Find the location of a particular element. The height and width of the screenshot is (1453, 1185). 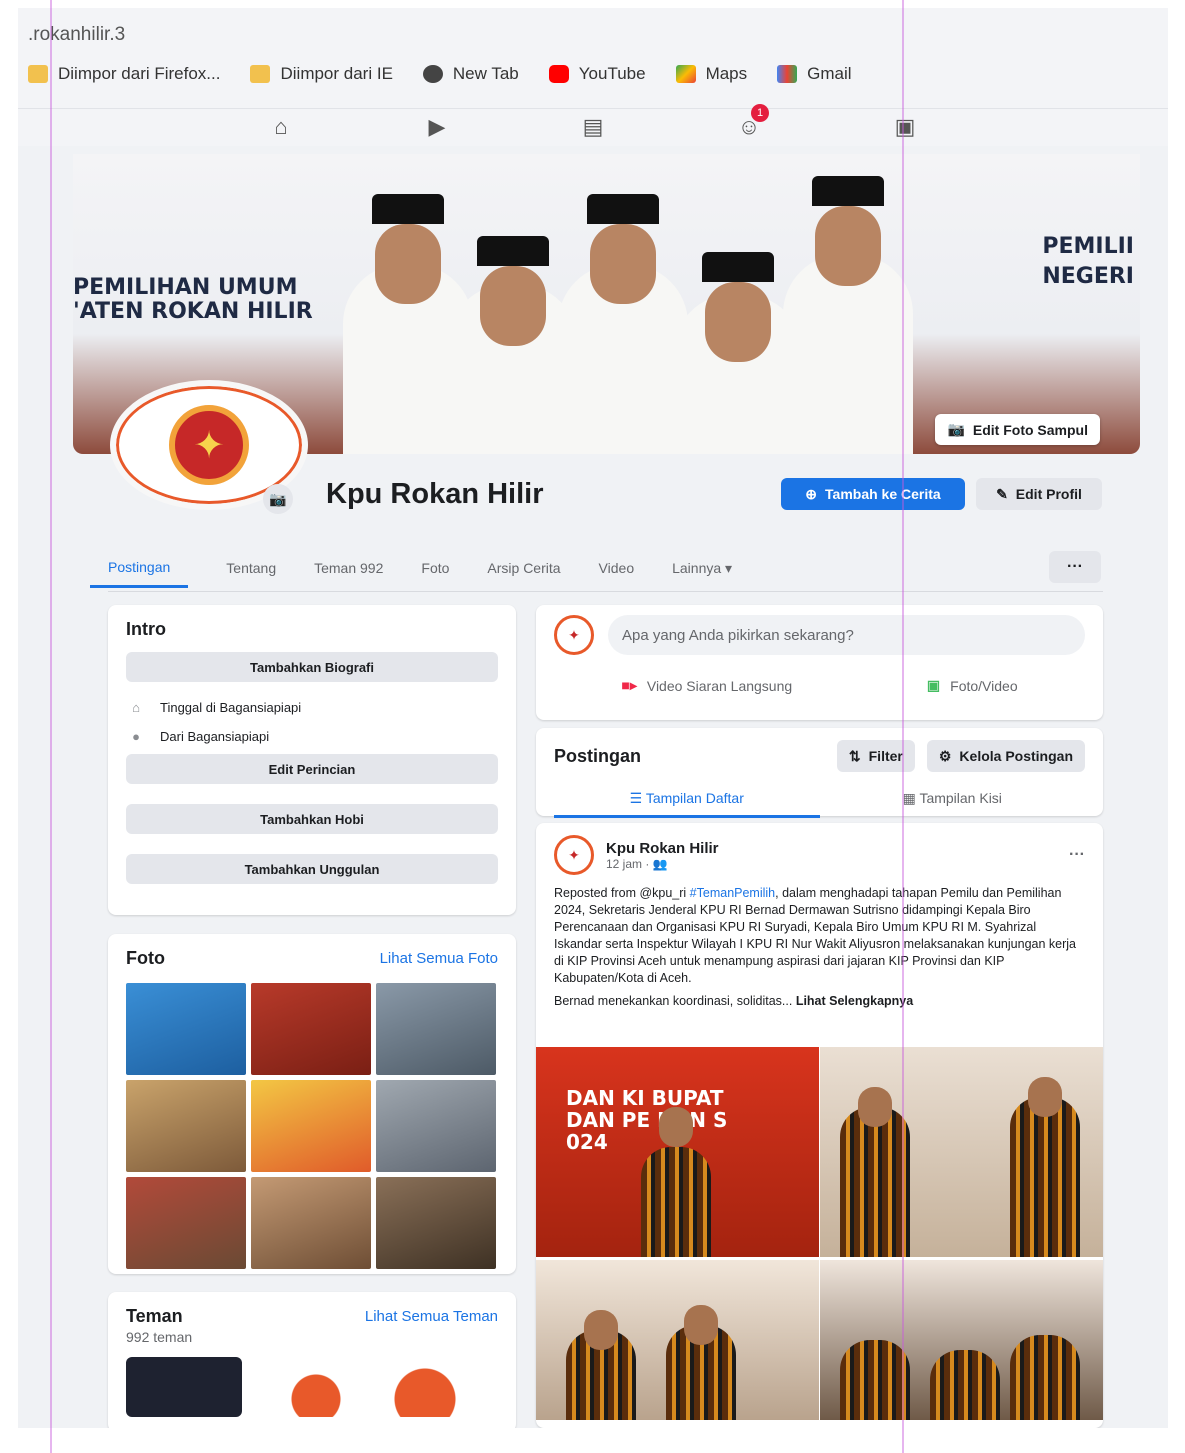

friend-thumbs is located at coordinates (312, 1387).